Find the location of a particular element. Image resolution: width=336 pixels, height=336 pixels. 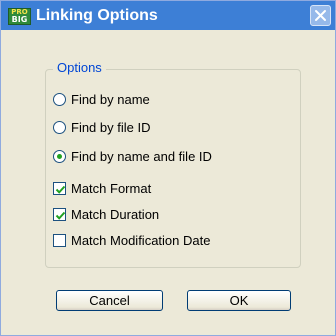

checkbox-unchecked is located at coordinates (59, 240).